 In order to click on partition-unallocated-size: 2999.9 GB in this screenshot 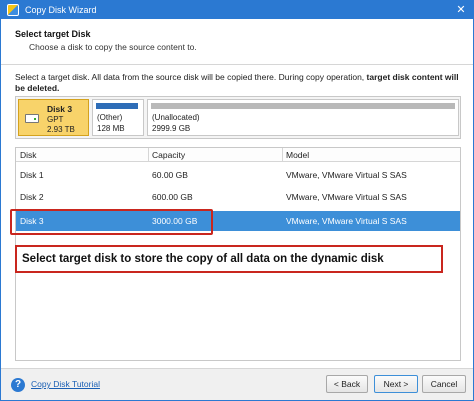, I will do `click(171, 128)`.